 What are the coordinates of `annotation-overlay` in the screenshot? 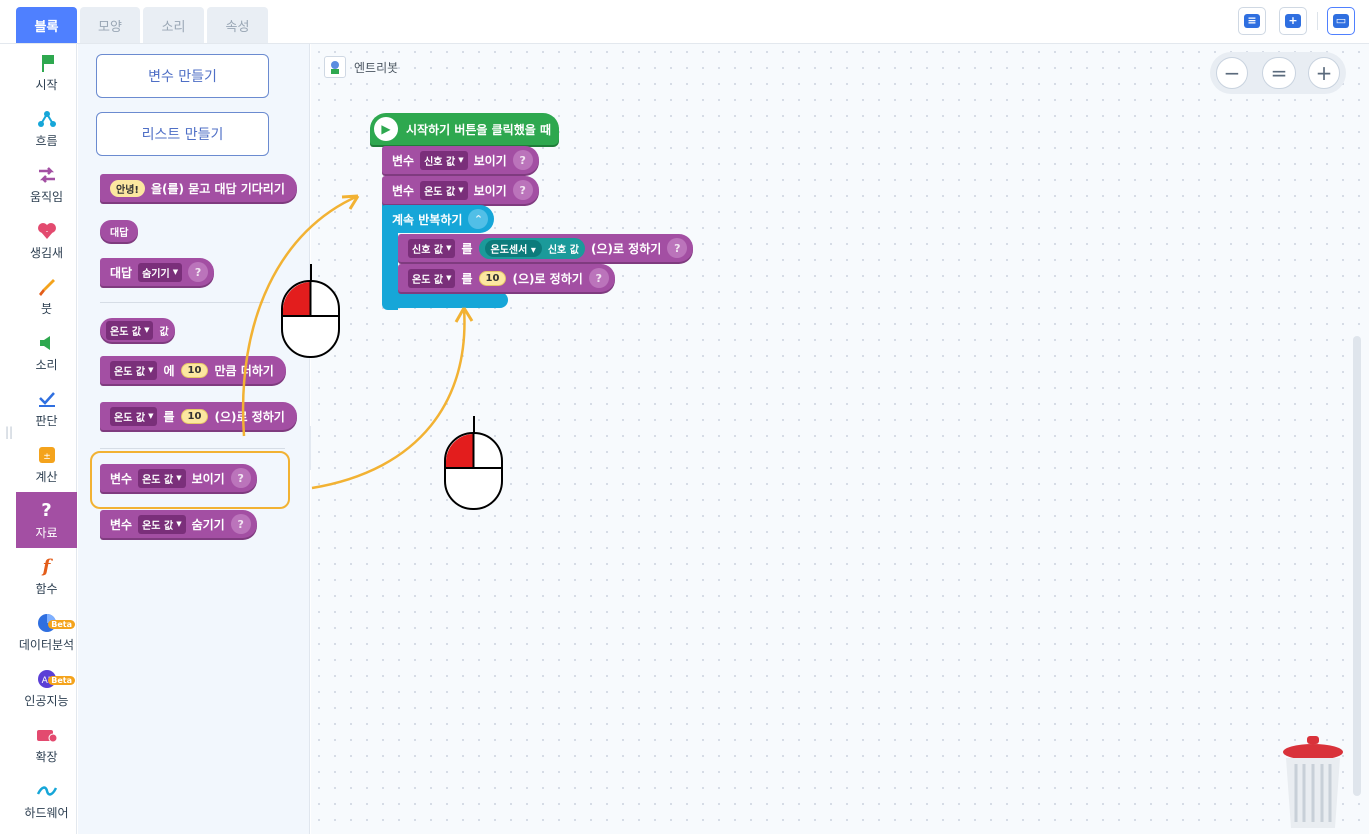 It's located at (372, 352).